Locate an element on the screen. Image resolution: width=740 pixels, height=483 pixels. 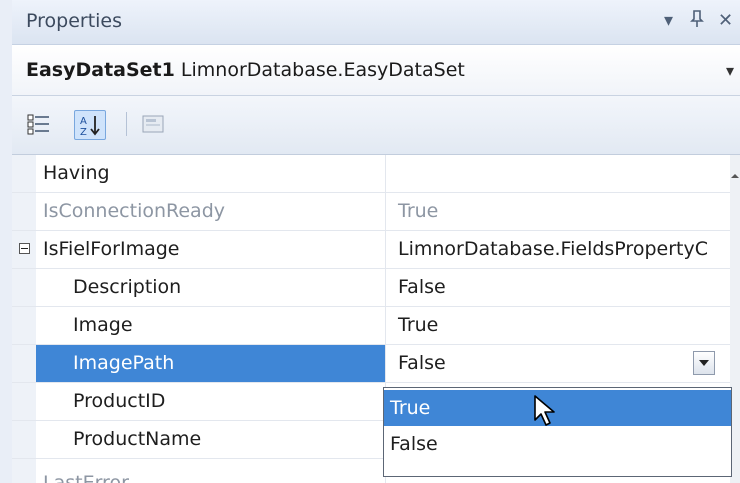
property-name: IsFielForImage is located at coordinates (111, 249).